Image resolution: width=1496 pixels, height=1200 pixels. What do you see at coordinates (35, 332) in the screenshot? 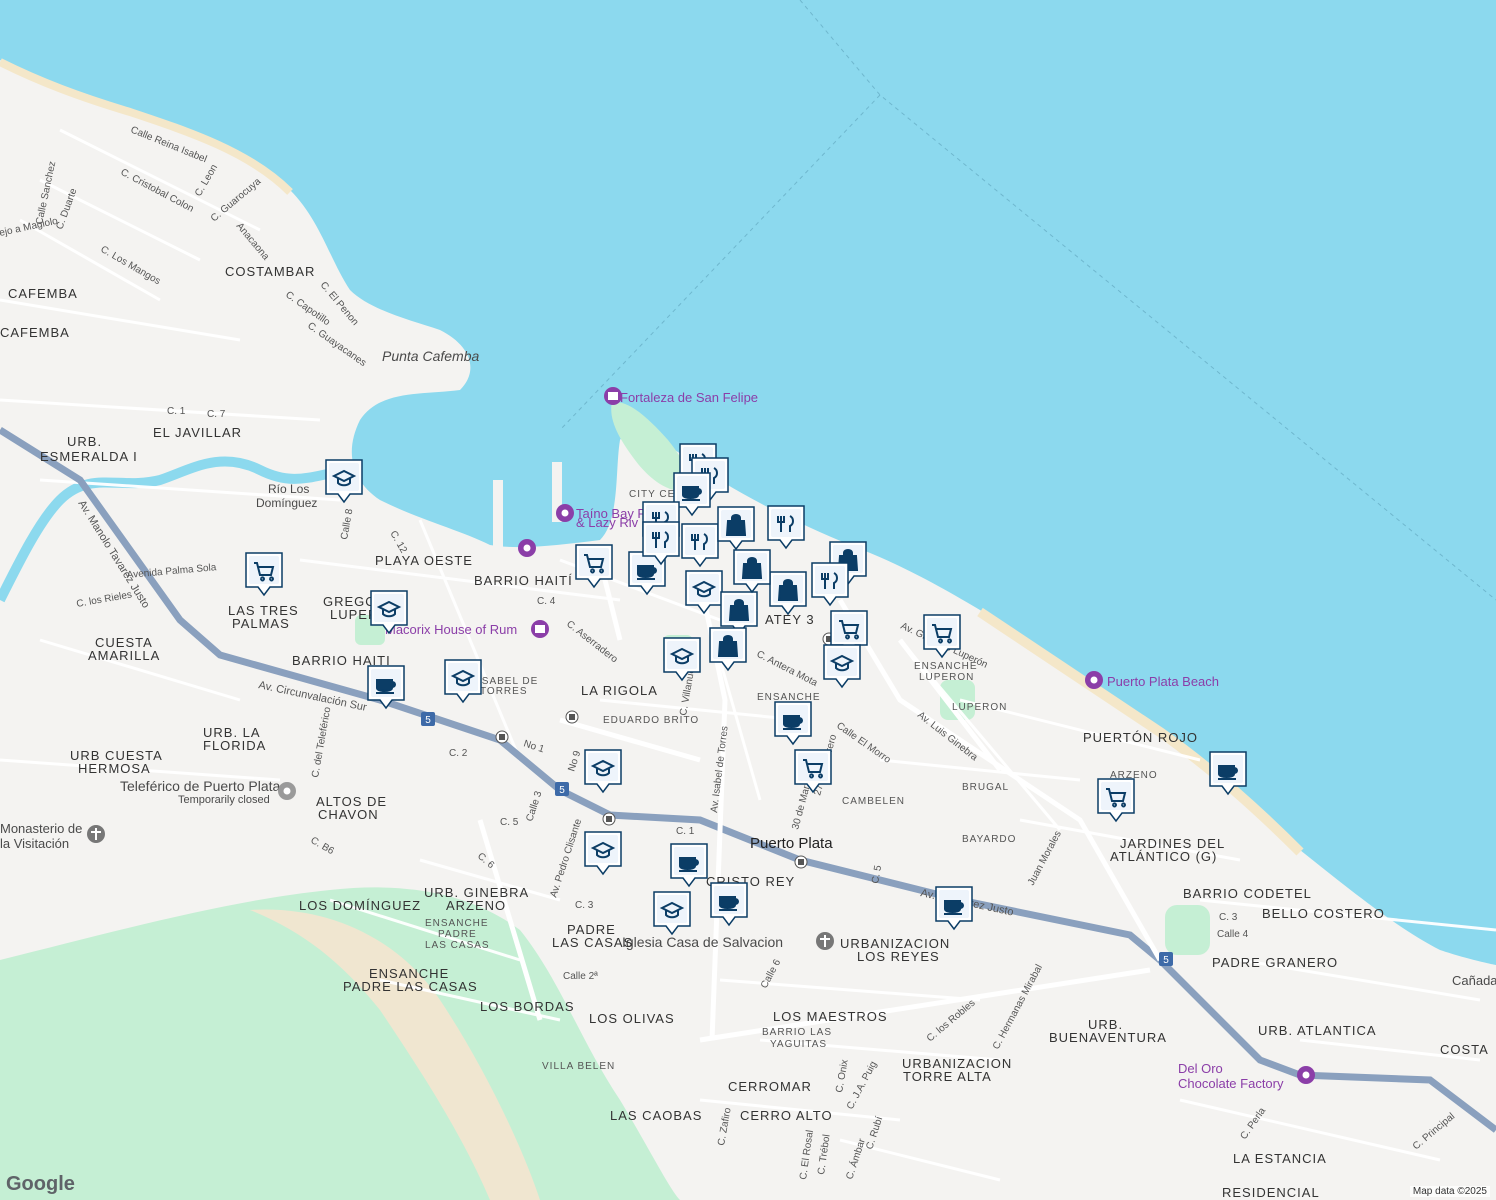
I see `nb-cafemba-2: CAFEMBA` at bounding box center [35, 332].